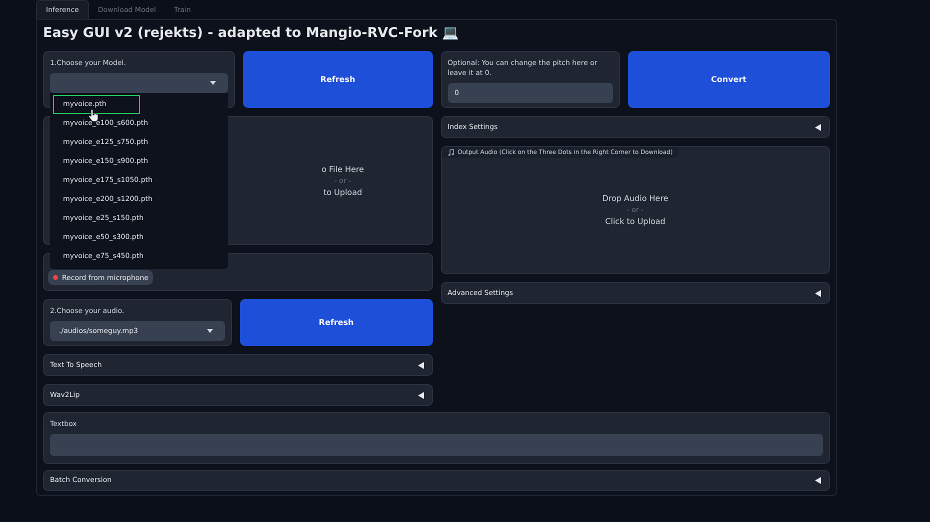  Describe the element at coordinates (436, 445) in the screenshot. I see `text-input` at that location.